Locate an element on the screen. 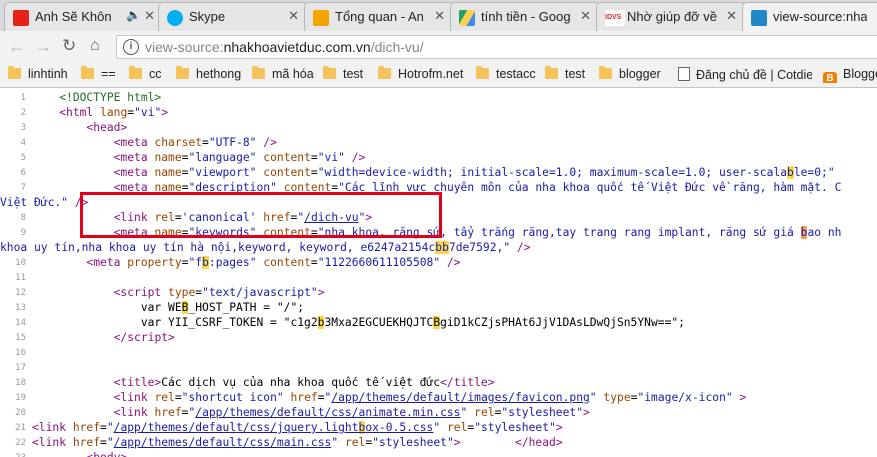 The height and width of the screenshot is (457, 877). bookmark-folder: linhtinh is located at coordinates (38, 74).